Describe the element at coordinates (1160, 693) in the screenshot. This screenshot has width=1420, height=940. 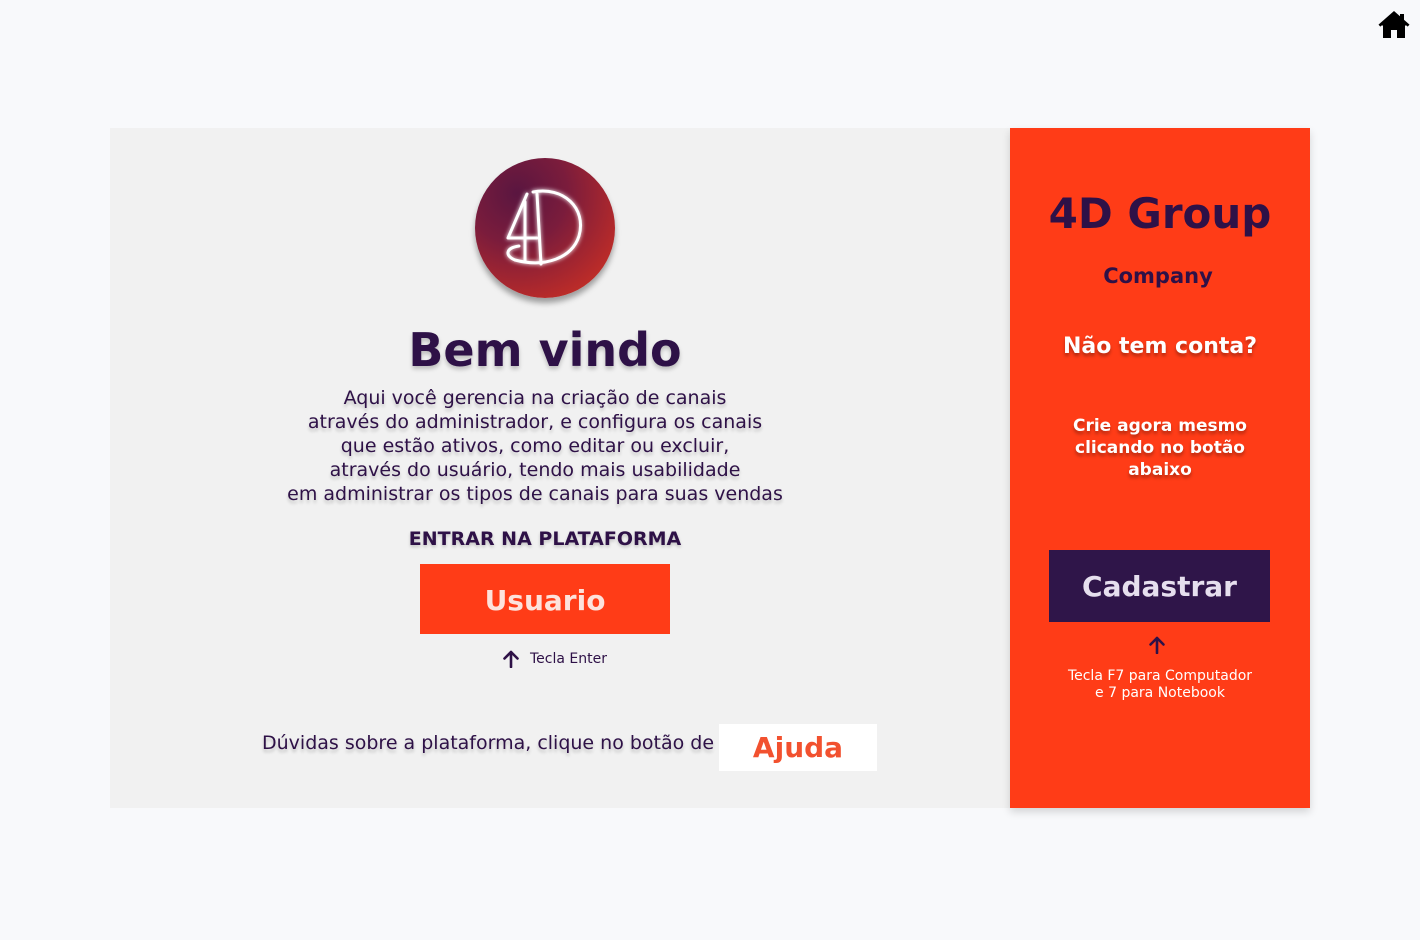
I see `register-hint-line: e 7 para Notebook` at that location.